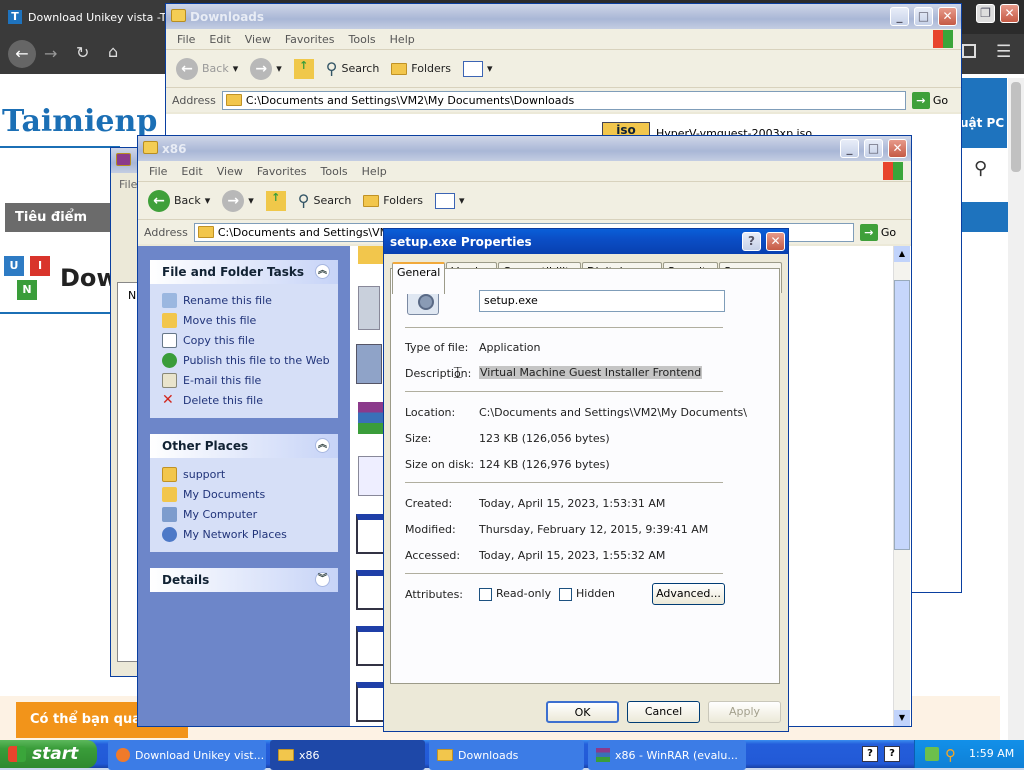 The height and width of the screenshot is (770, 1024). What do you see at coordinates (250, 400) in the screenshot?
I see `task-delete: ✕ Delete this file` at bounding box center [250, 400].